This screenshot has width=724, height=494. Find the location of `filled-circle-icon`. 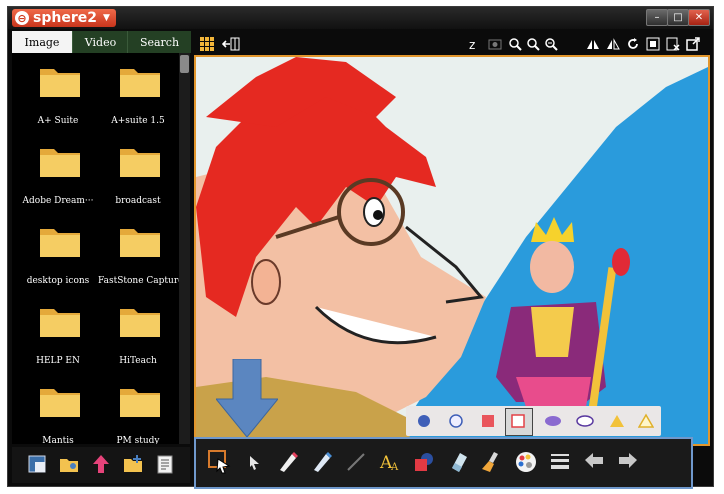

filled-circle-icon is located at coordinates (424, 421).